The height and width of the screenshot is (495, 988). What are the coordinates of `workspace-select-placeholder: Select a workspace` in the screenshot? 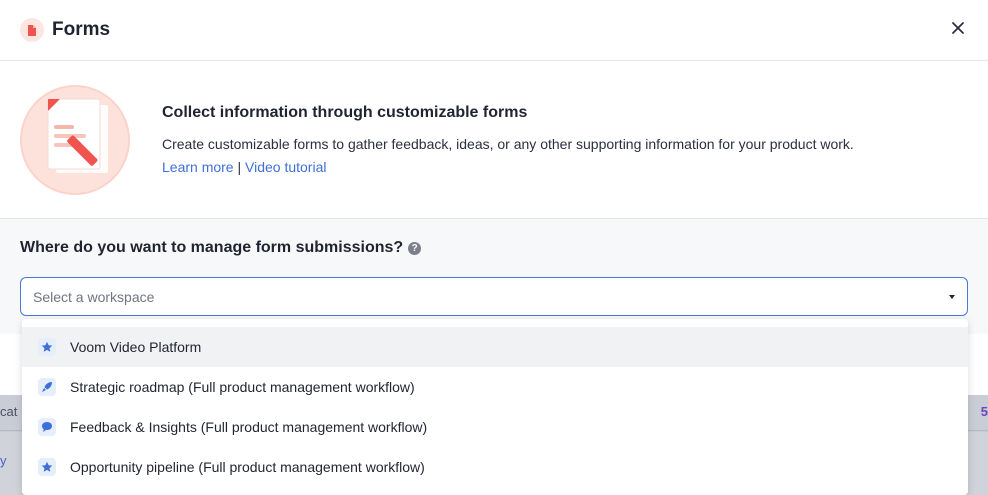 It's located at (94, 296).